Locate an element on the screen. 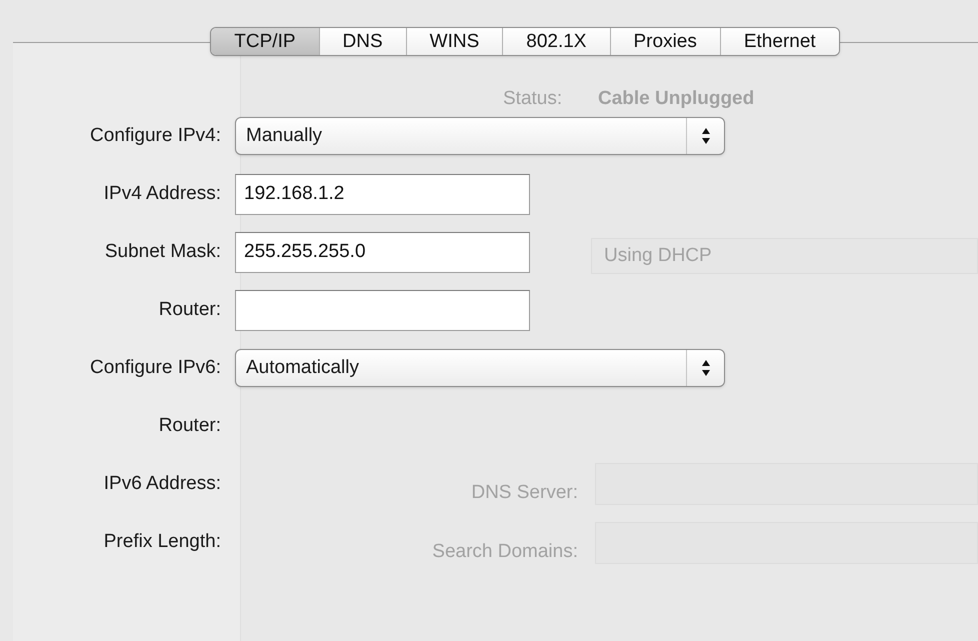  field-label: Configure IPv6: is located at coordinates (155, 368).